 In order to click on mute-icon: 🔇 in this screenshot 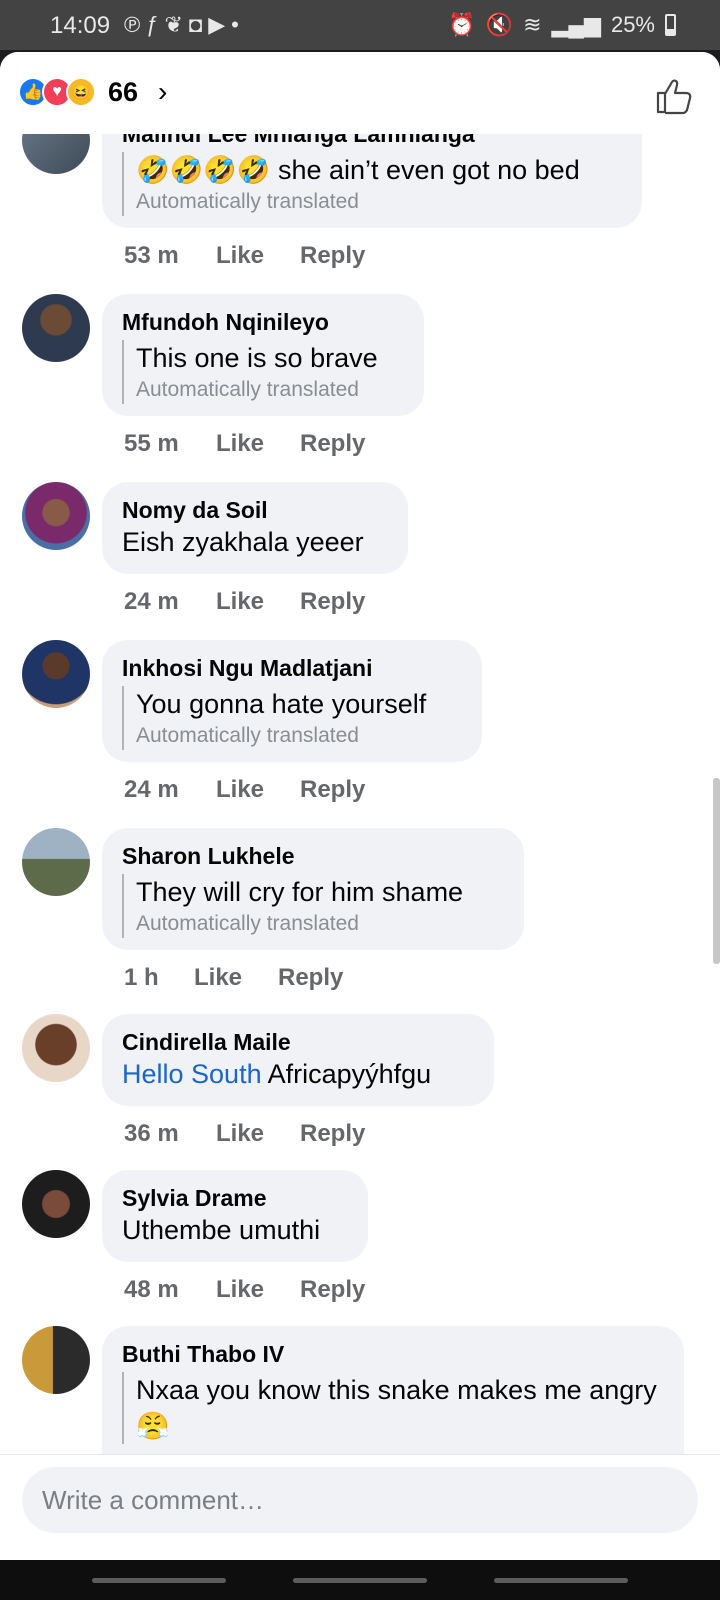, I will do `click(499, 24)`.